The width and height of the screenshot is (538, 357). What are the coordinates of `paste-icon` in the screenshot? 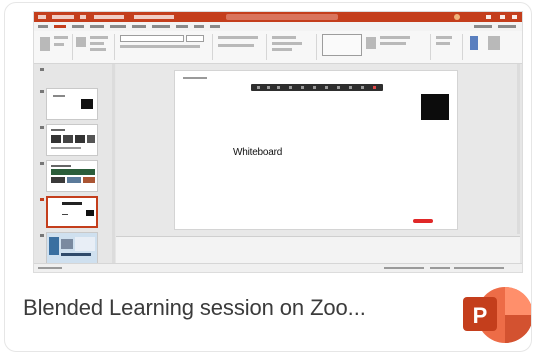 It's located at (45, 44).